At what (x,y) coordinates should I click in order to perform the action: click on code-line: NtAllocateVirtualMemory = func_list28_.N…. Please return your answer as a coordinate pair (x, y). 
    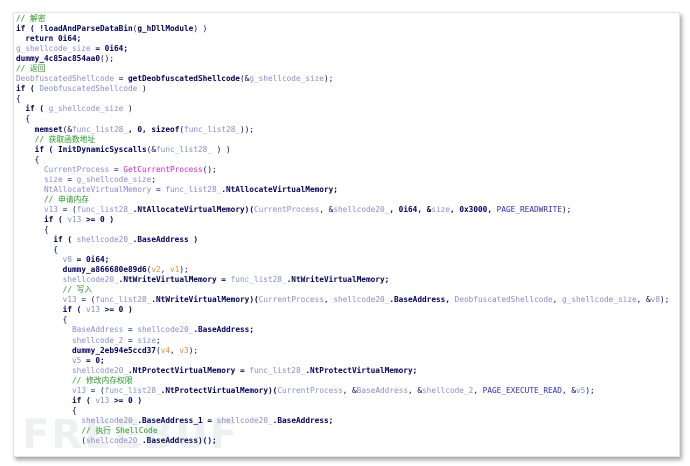
    Looking at the image, I should click on (342, 190).